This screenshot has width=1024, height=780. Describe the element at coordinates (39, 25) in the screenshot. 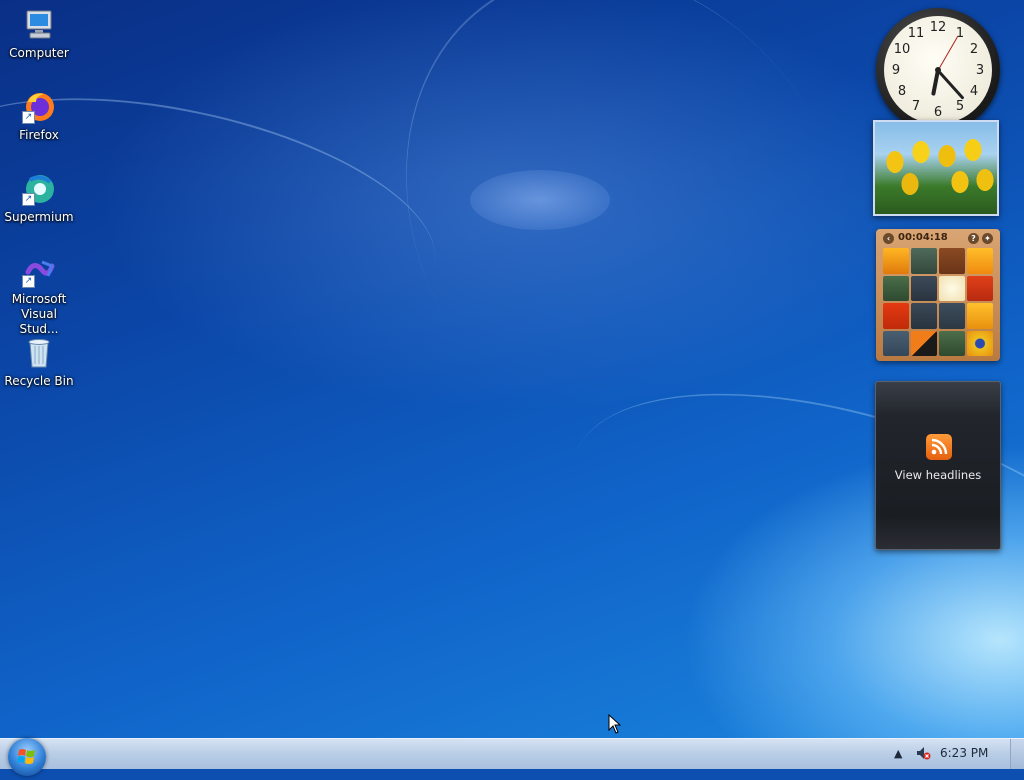

I see `computer-icon` at that location.